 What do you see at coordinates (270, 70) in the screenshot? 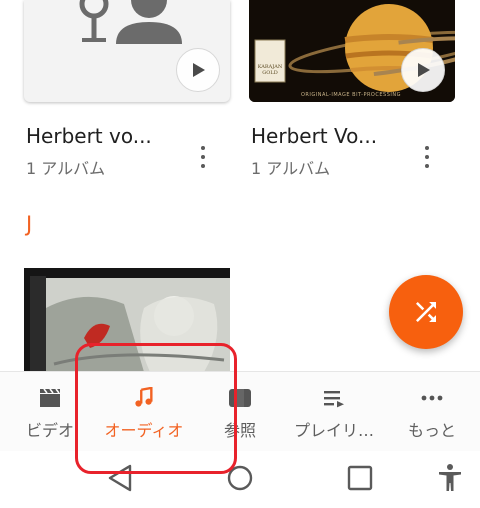
I see `karajan-gold-logo: KARAJAN GOLD` at bounding box center [270, 70].